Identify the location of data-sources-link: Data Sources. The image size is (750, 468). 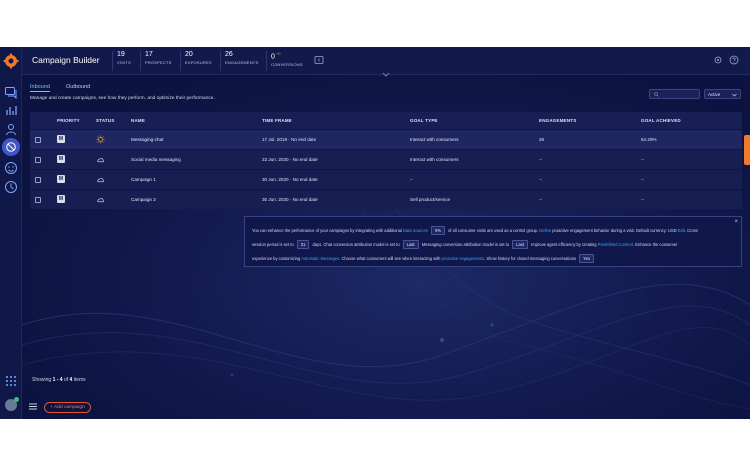
(415, 230).